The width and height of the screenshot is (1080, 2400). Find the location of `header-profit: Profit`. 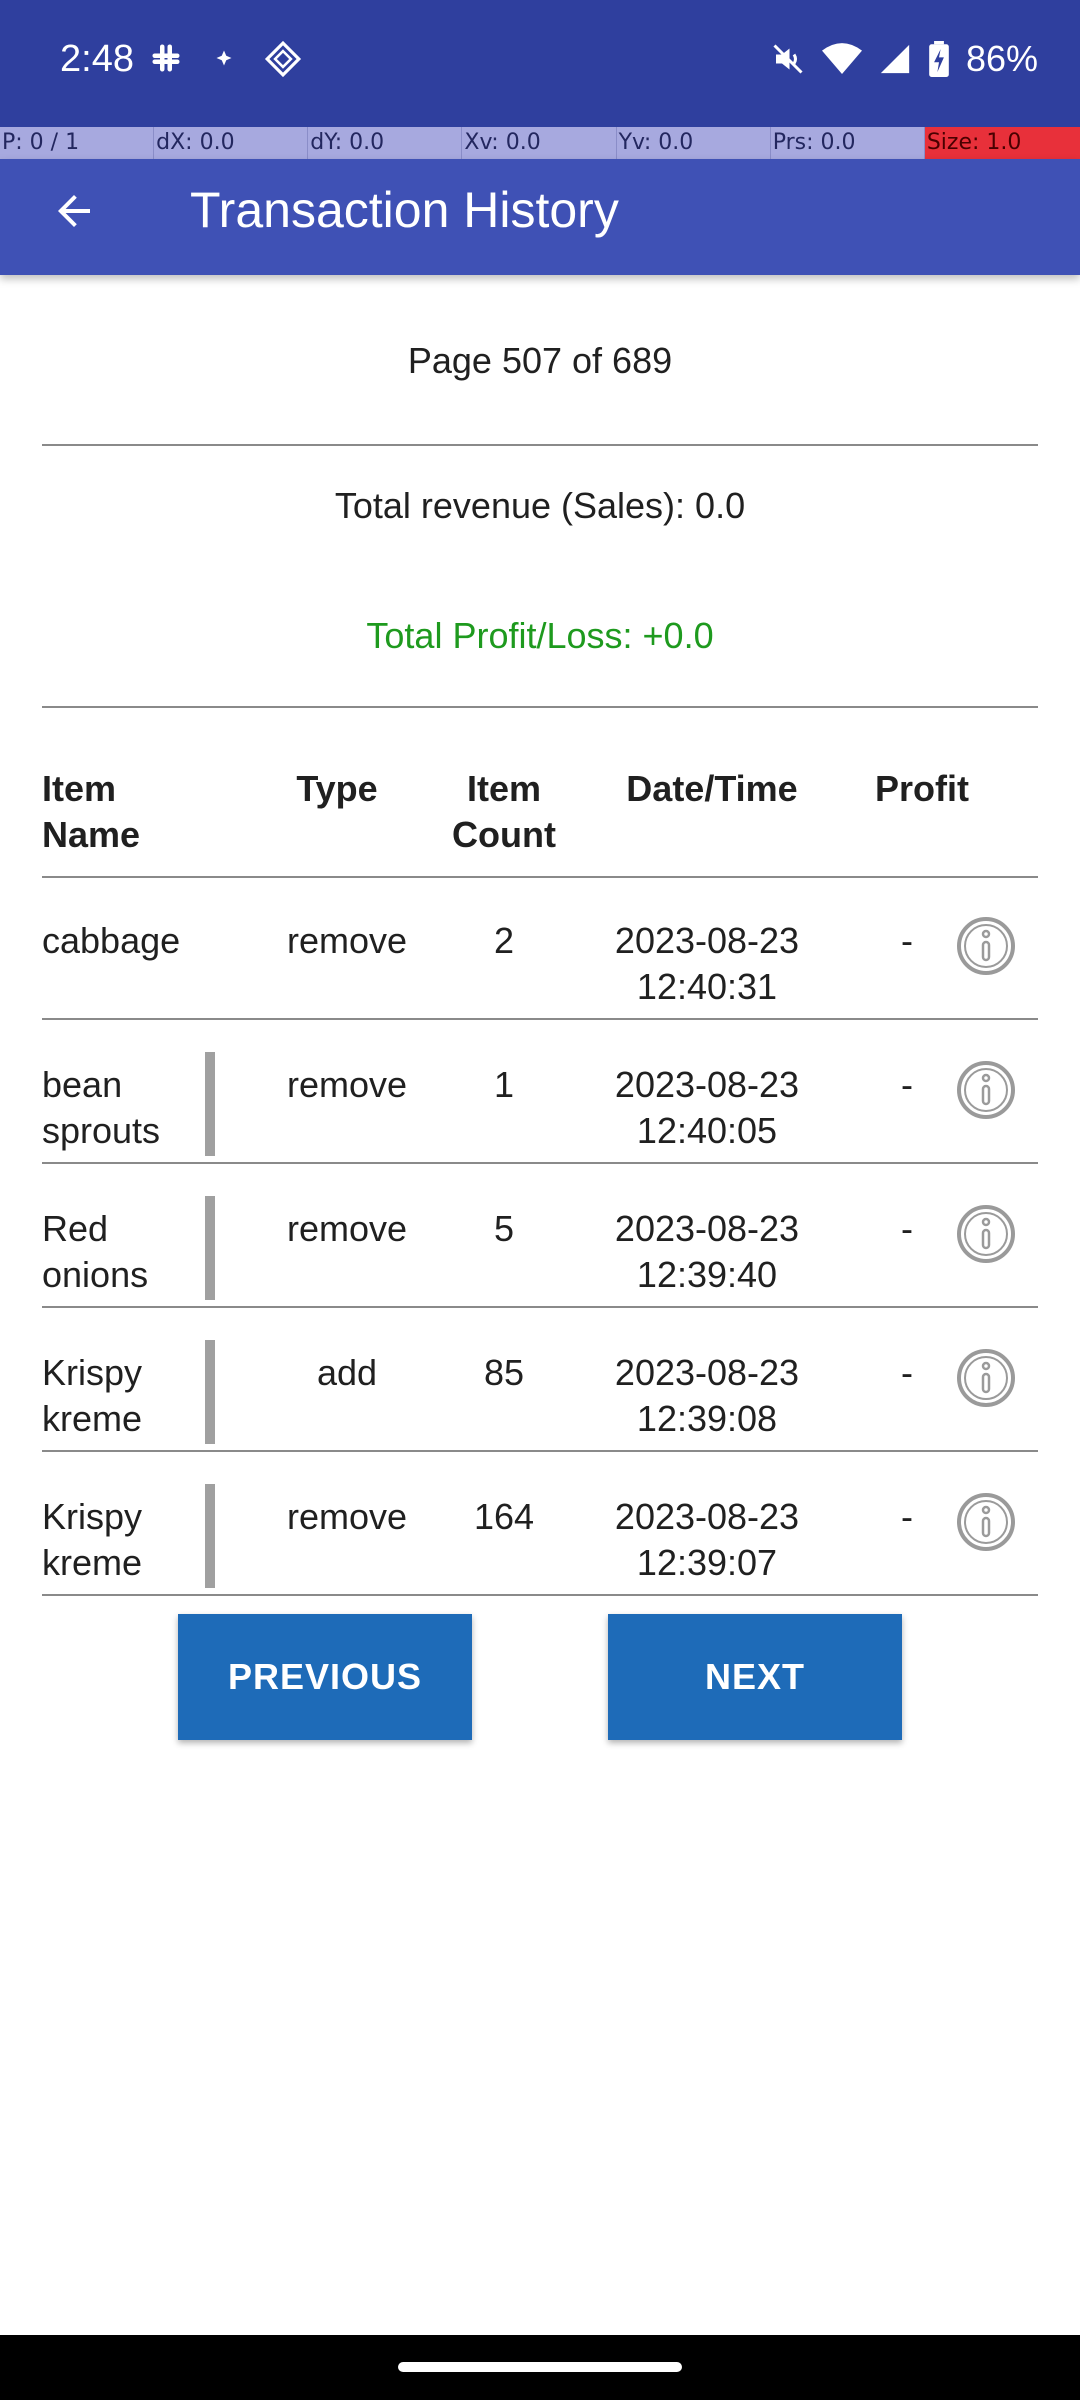

header-profit: Profit is located at coordinates (922, 788).